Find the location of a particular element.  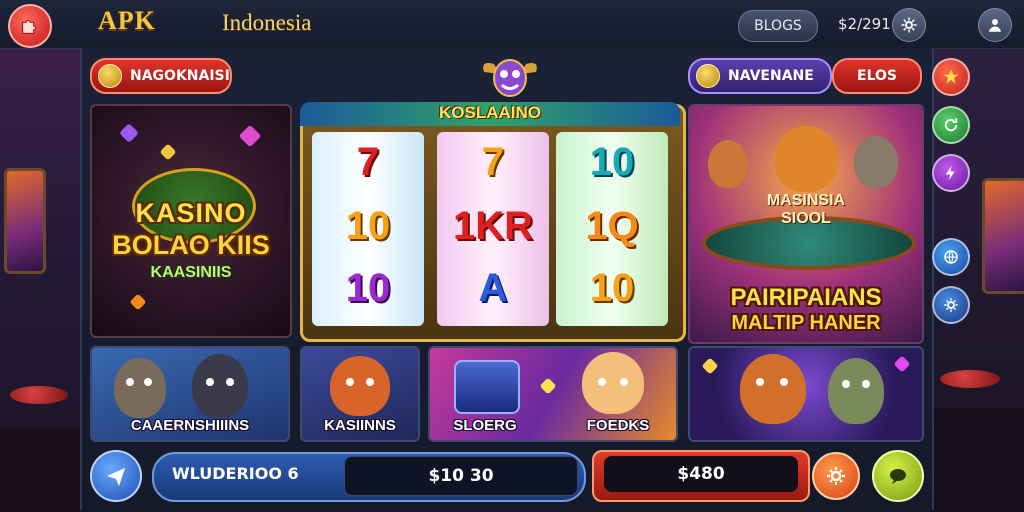

arcade-machine-left is located at coordinates (25, 221).